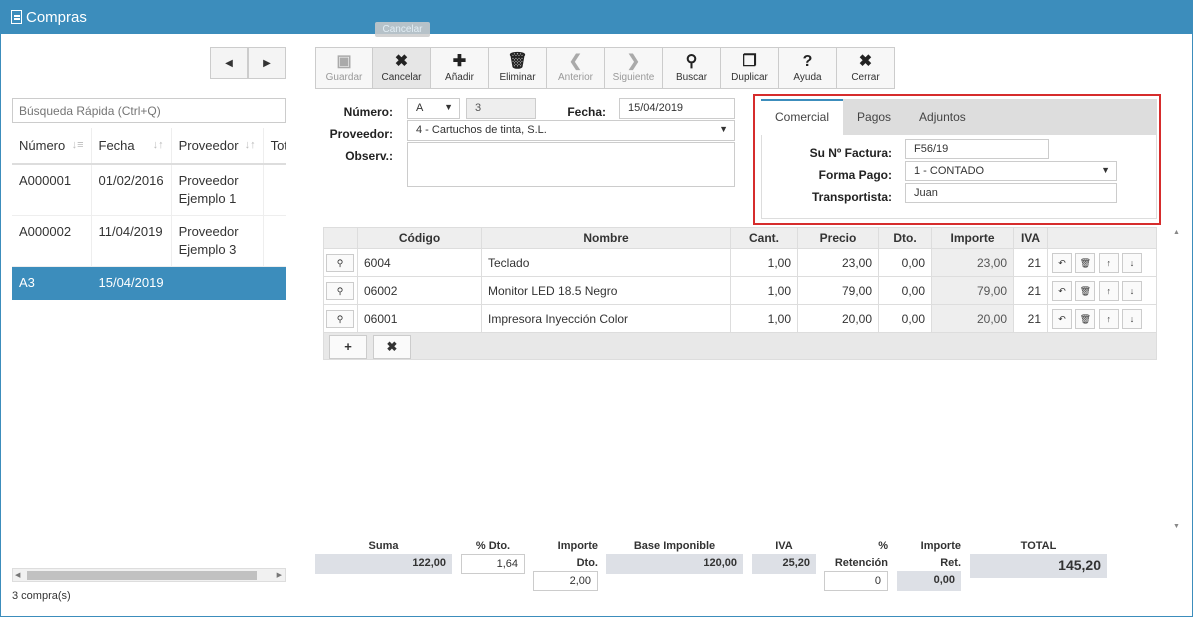  I want to click on cell-nombre: Impresora Inyección Color, so click(606, 318).